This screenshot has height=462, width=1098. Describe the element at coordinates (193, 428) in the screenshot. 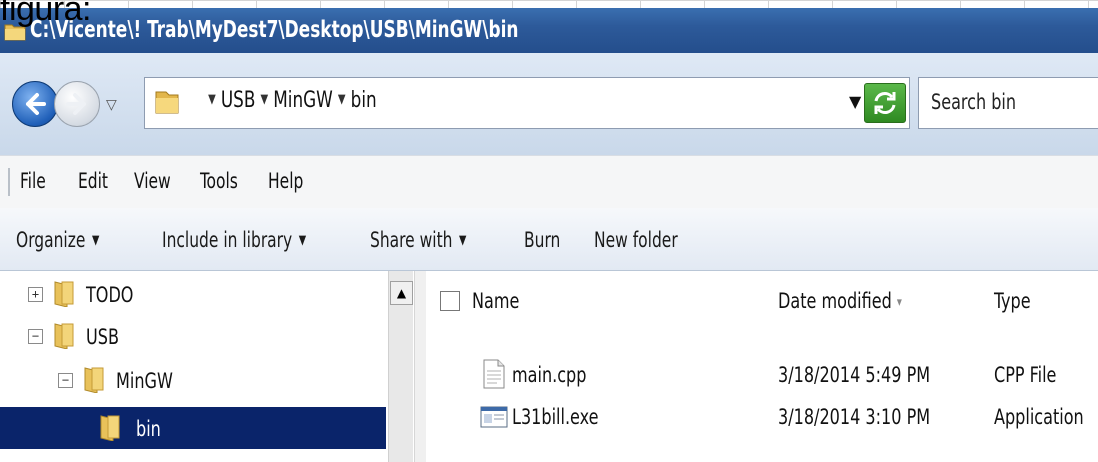

I see `tree-item-bin: bin` at that location.